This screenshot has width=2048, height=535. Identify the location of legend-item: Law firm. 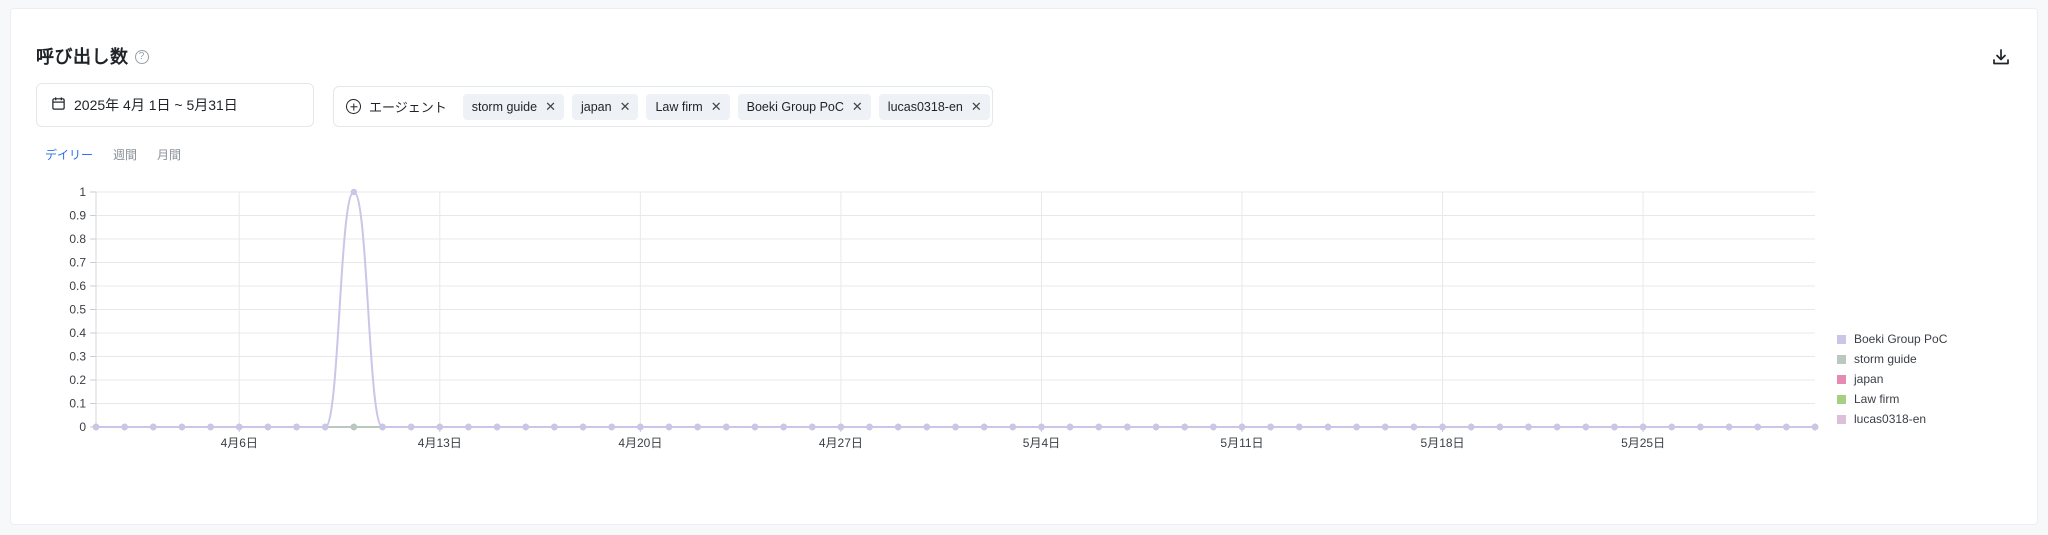
(1892, 399).